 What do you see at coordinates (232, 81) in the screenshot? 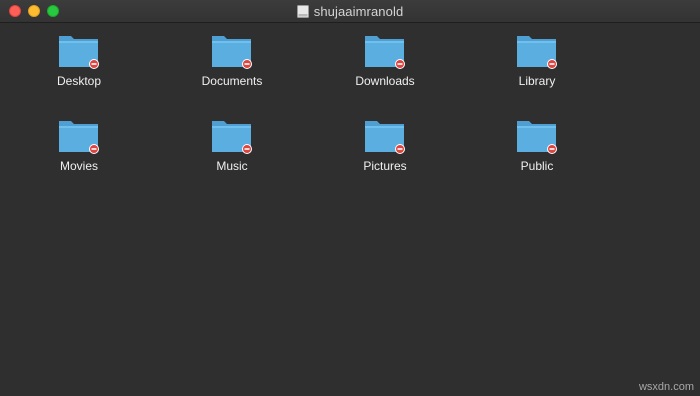
I see `folder-label: Documents` at bounding box center [232, 81].